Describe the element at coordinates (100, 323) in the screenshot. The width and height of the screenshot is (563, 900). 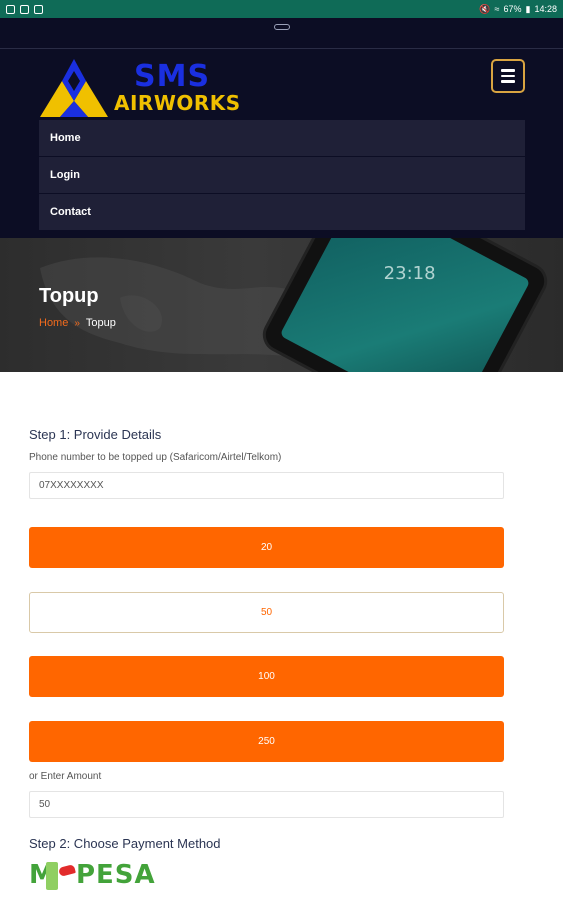
I see `breadcrumb-current: Topup` at that location.